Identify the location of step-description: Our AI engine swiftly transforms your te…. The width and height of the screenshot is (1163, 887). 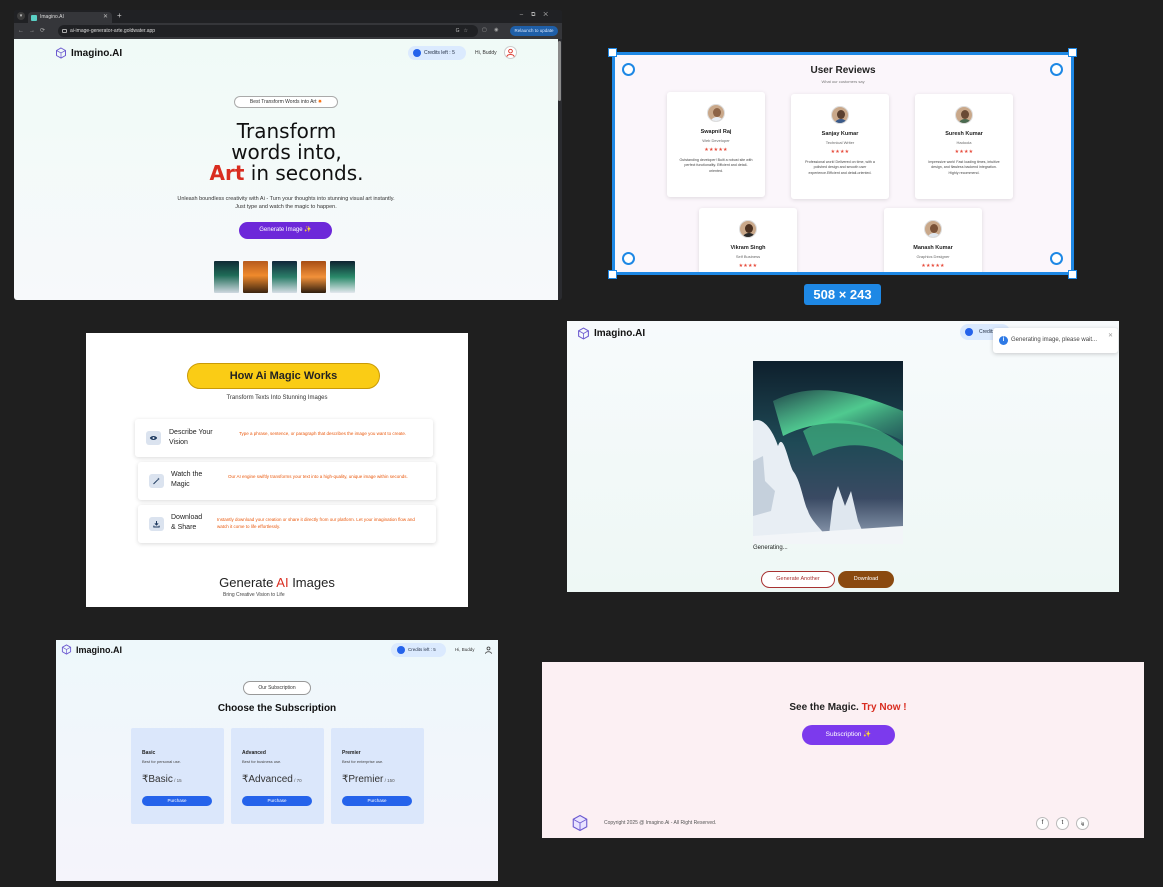
(318, 476).